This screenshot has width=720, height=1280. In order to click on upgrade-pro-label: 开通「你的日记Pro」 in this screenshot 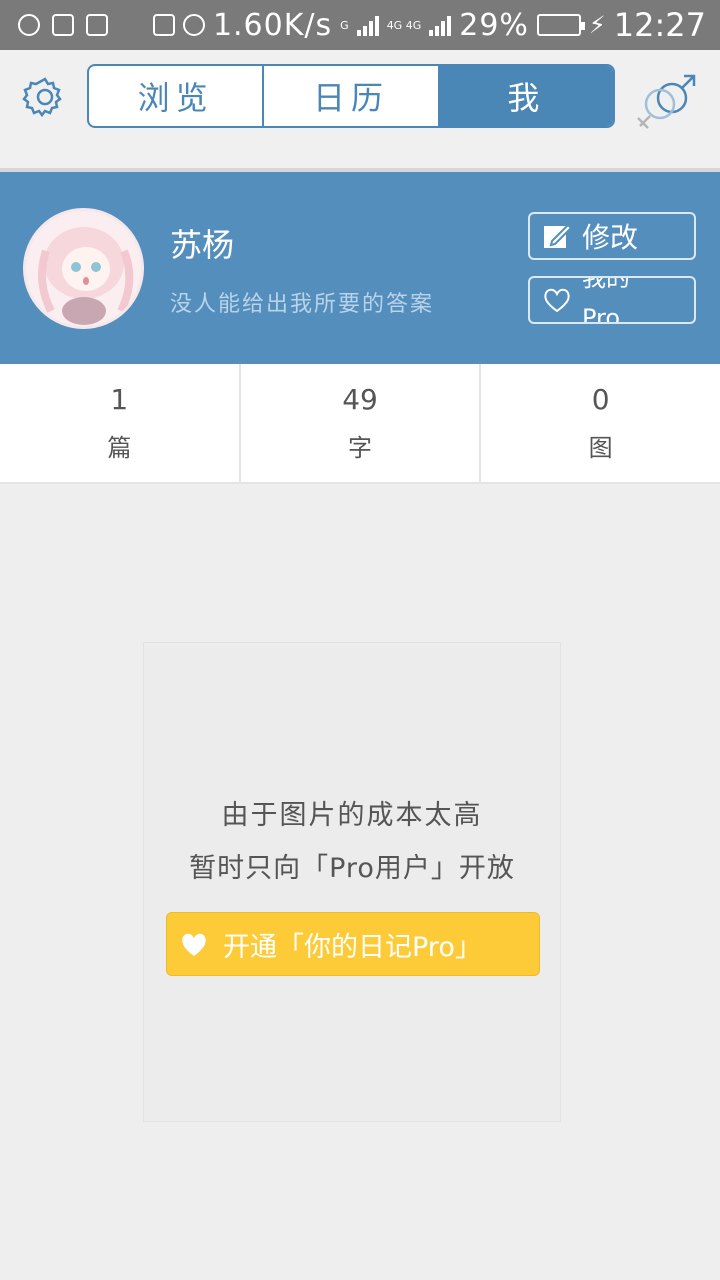, I will do `click(352, 947)`.